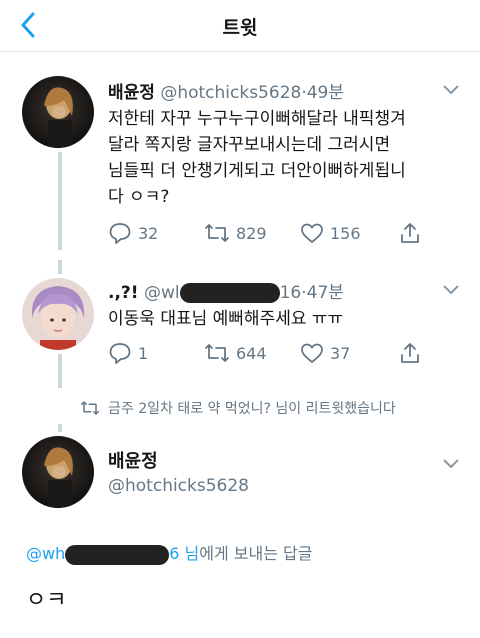  I want to click on retweet-button: 644, so click(235, 353).